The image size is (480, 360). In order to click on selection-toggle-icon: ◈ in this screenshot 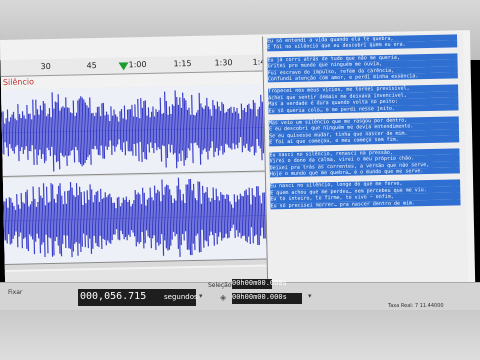, I will do `click(223, 297)`.